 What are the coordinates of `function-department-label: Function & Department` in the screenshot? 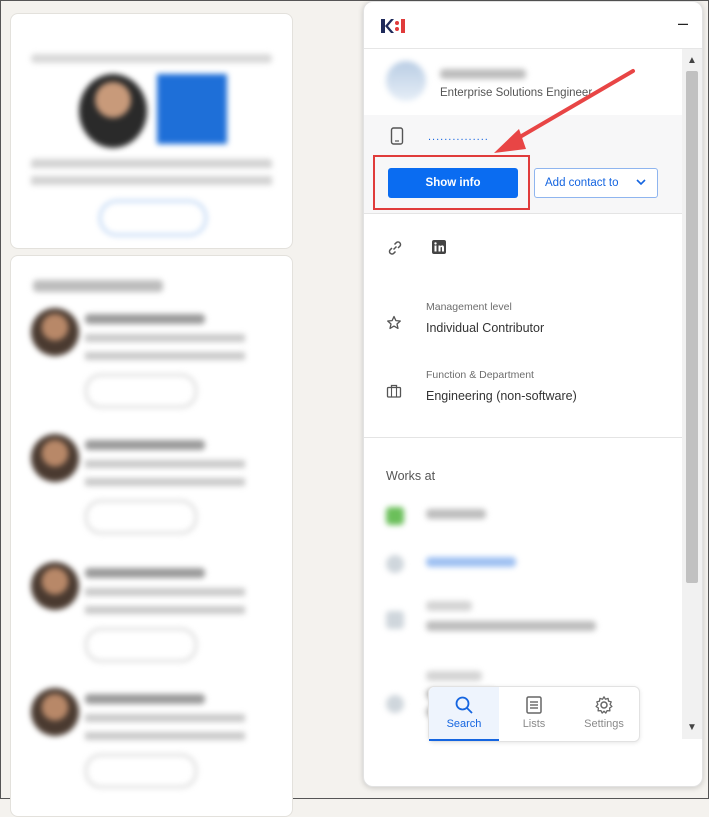 It's located at (480, 375).